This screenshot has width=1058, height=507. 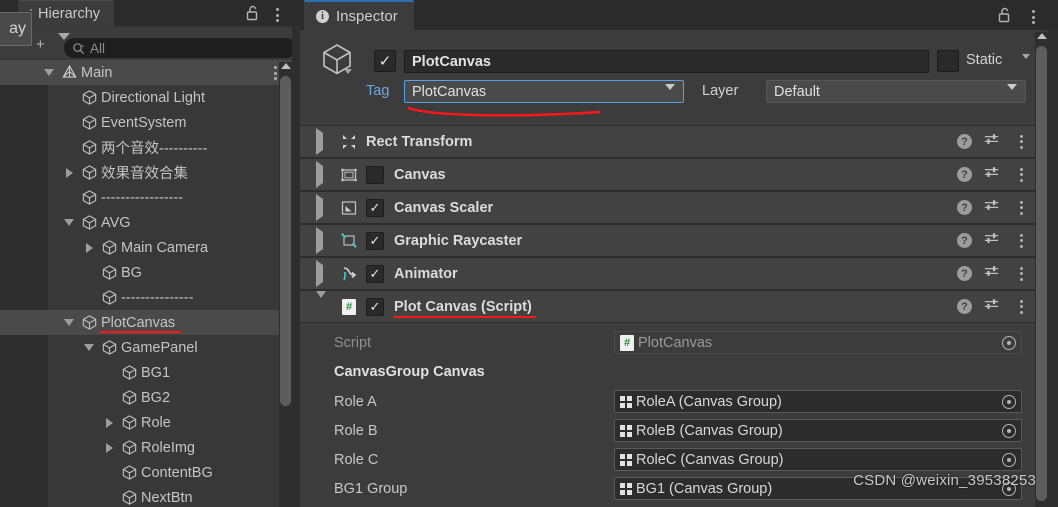 What do you see at coordinates (150, 122) in the screenshot?
I see `hierarchy-item-eventsystem: EventSystem` at bounding box center [150, 122].